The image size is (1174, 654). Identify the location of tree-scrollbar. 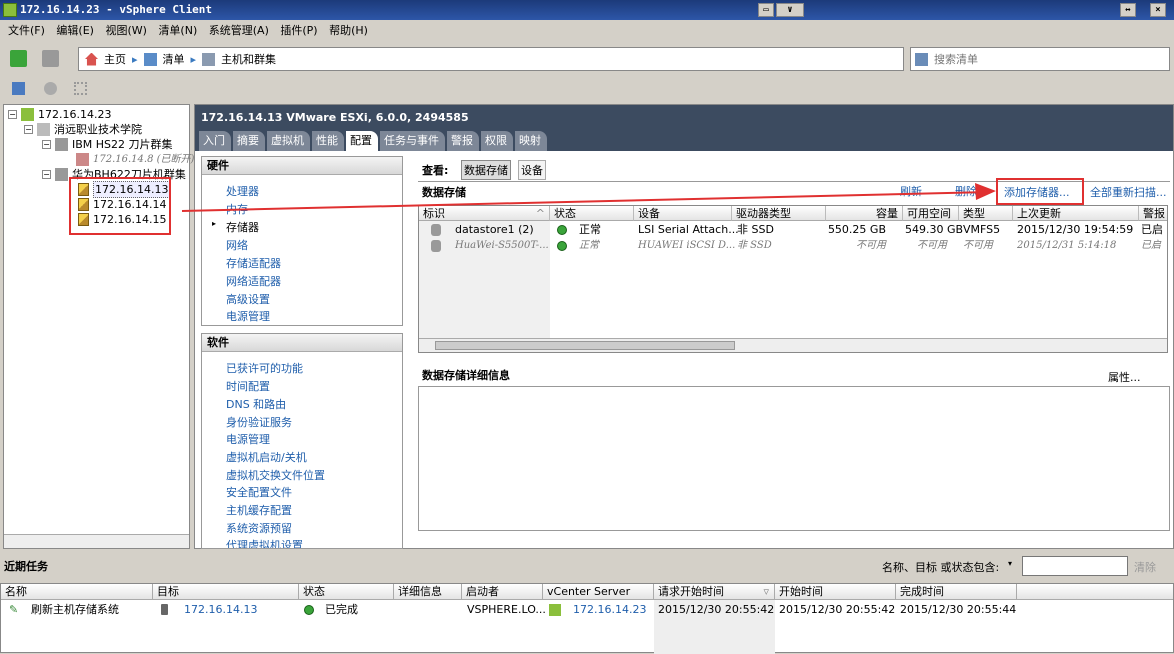
(96, 541).